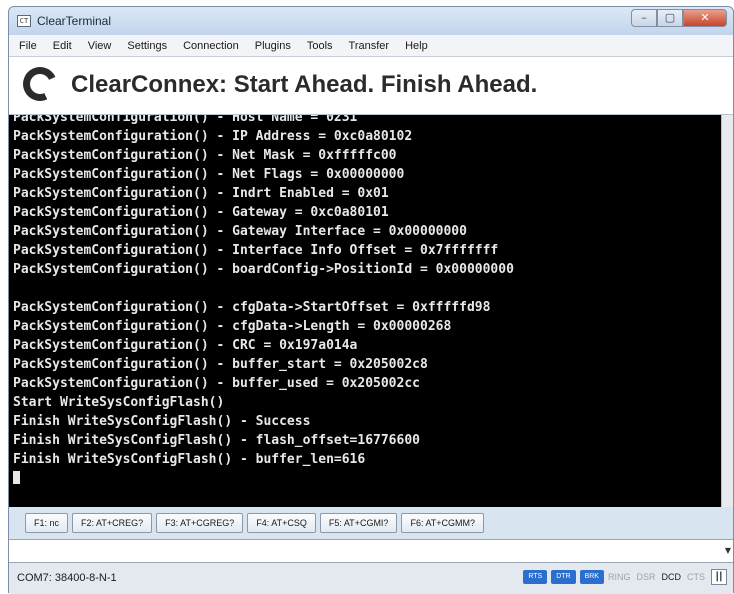 Image resolution: width=734 pixels, height=594 pixels. What do you see at coordinates (162, 421) in the screenshot?
I see `terminal-line: Finish WriteSysConfigFlash() - Success` at bounding box center [162, 421].